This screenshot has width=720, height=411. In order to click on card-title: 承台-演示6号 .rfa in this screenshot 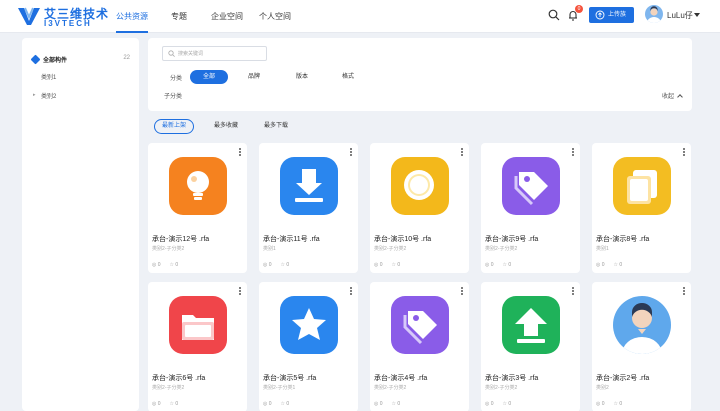, I will do `click(178, 378)`.